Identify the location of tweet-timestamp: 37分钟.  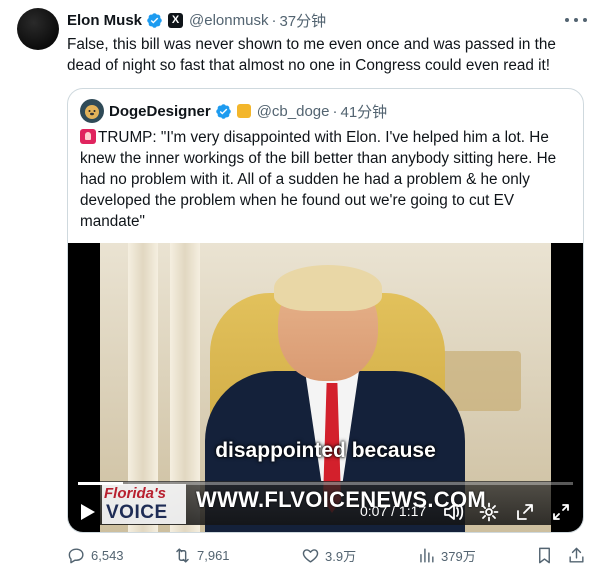
(302, 20).